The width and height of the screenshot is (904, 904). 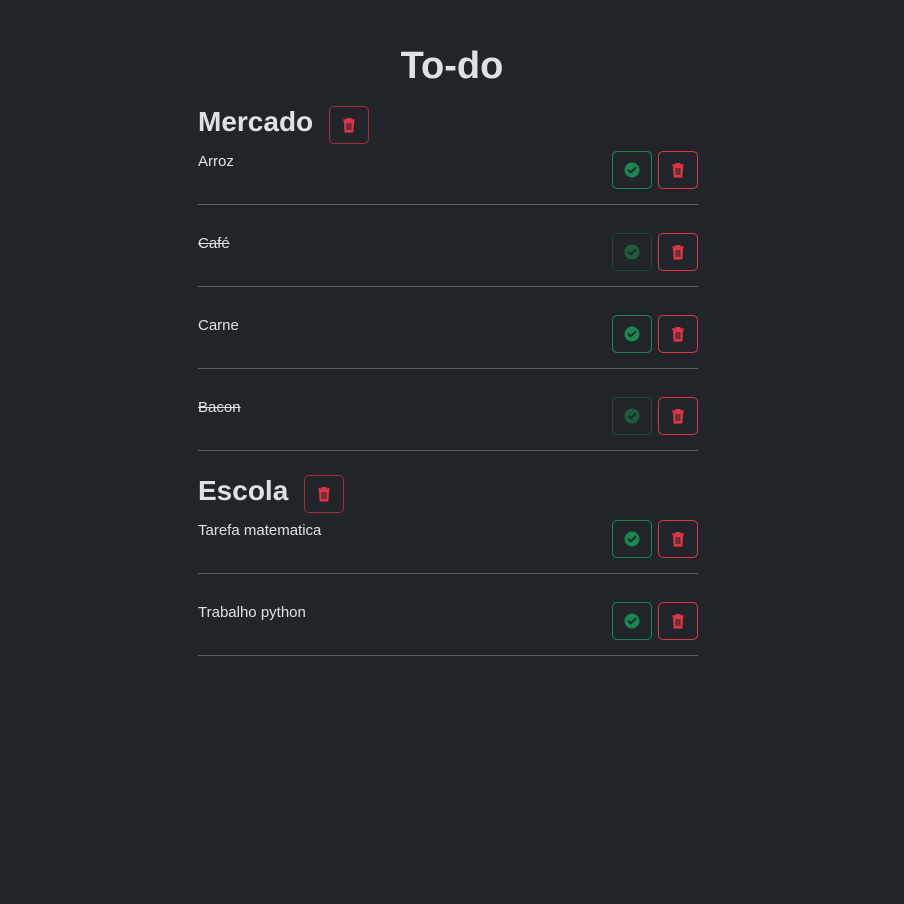 What do you see at coordinates (218, 325) in the screenshot?
I see `task-text: Carne` at bounding box center [218, 325].